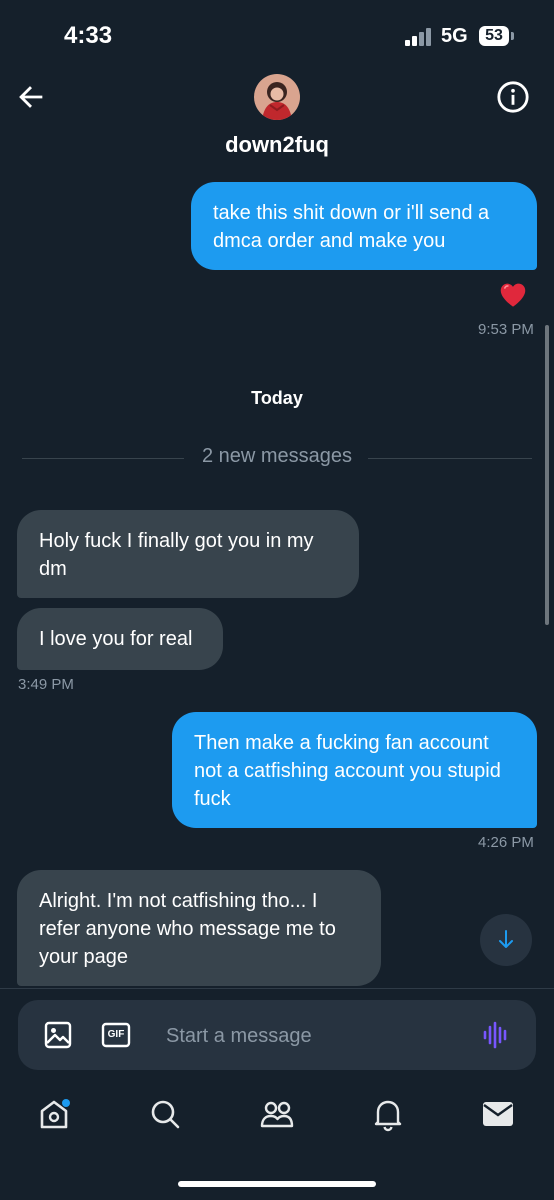 This screenshot has width=554, height=1200. I want to click on conversation-header: down2fuq, so click(277, 120).